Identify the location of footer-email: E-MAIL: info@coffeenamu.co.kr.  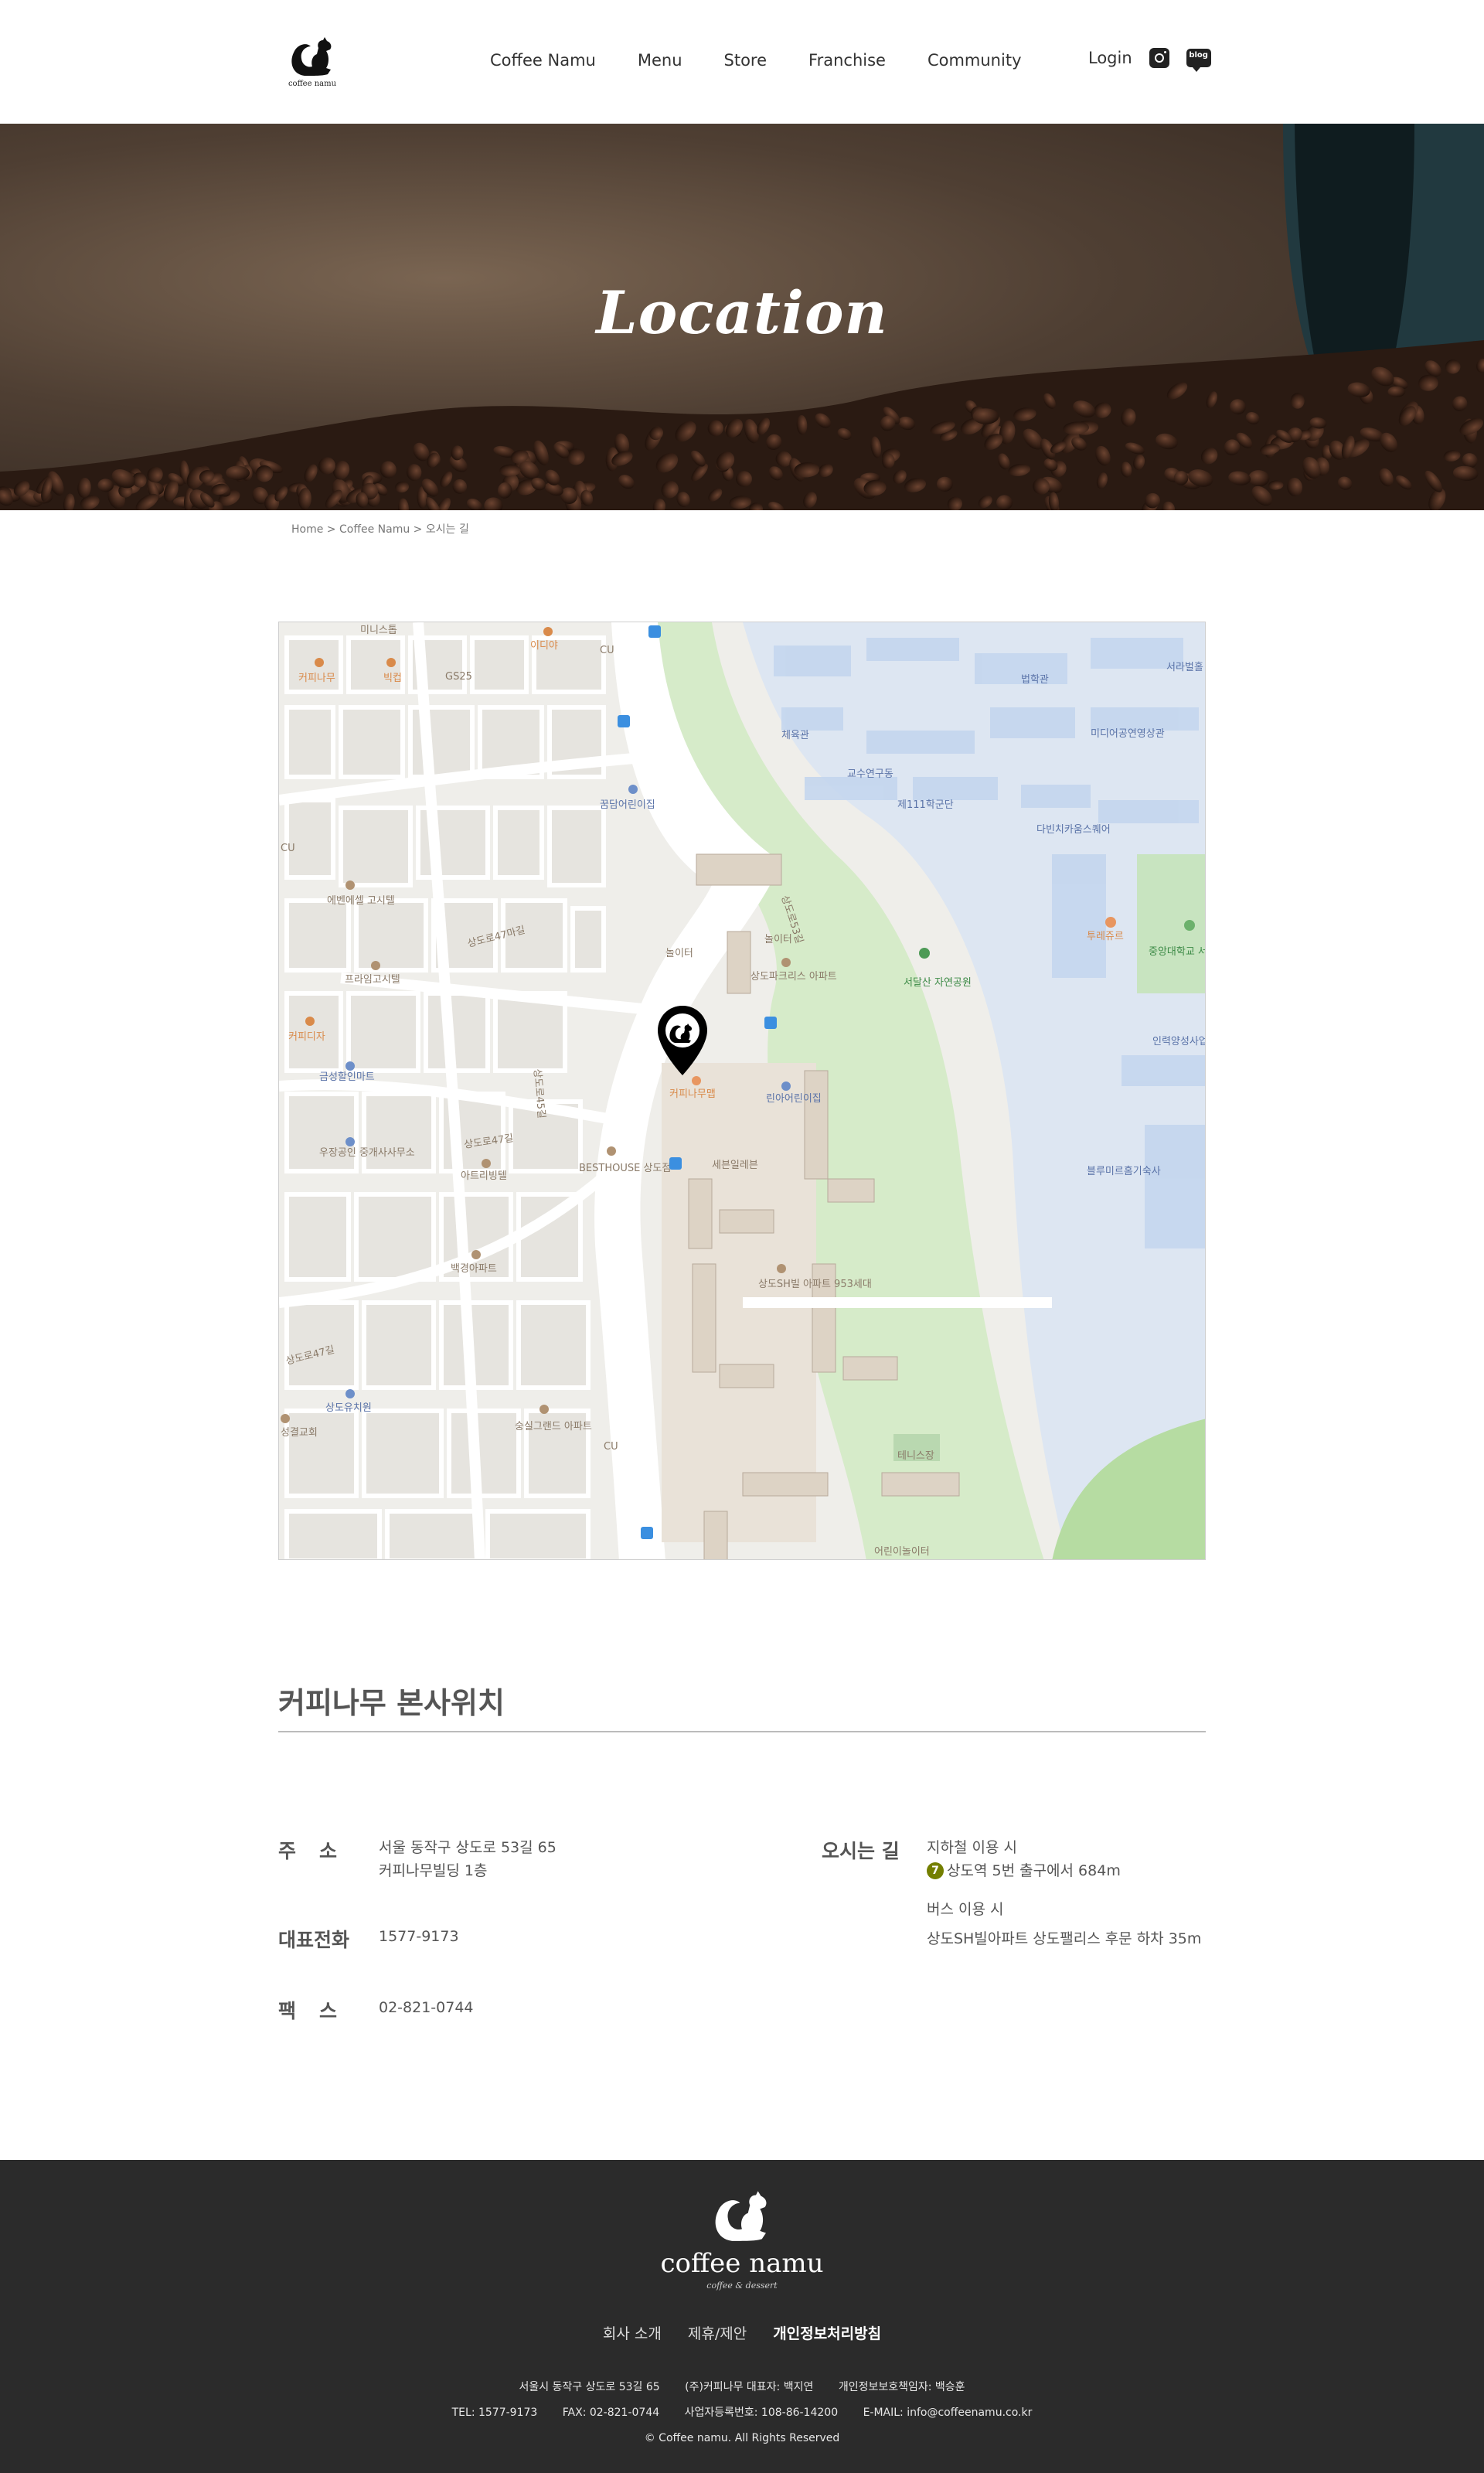
(948, 2413).